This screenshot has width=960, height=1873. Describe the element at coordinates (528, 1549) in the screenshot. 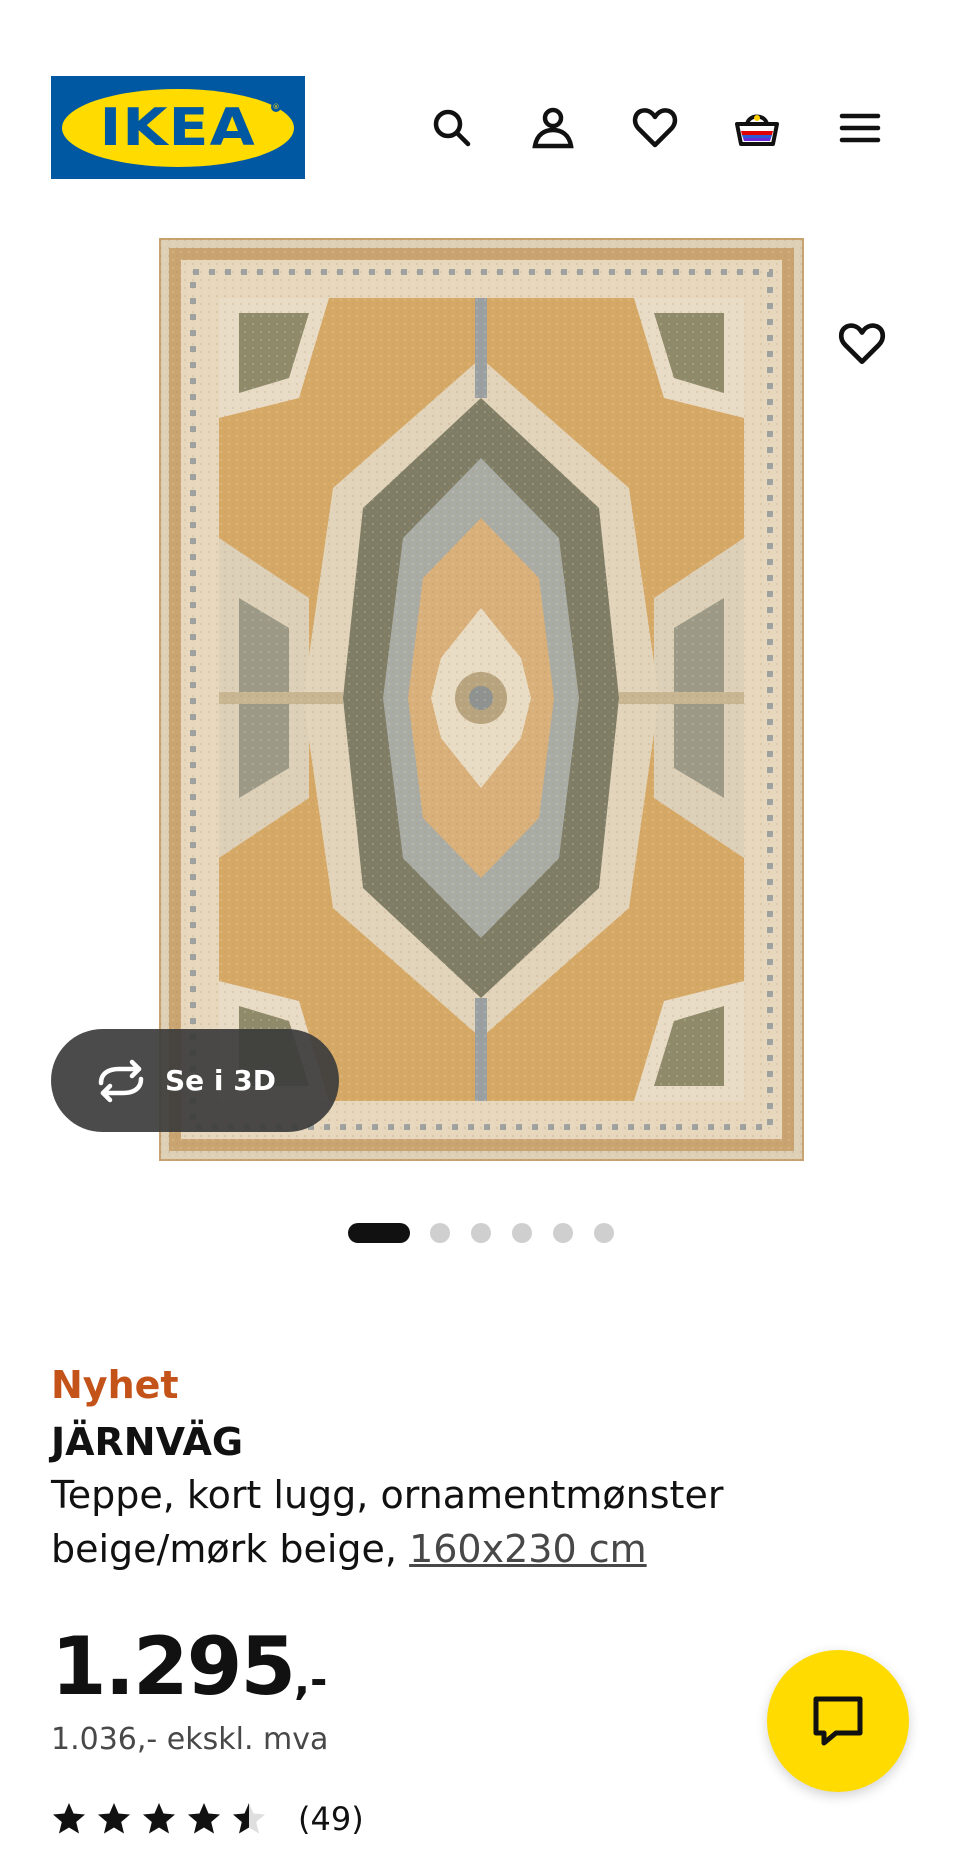

I see `size-link: 160x230 cm` at that location.